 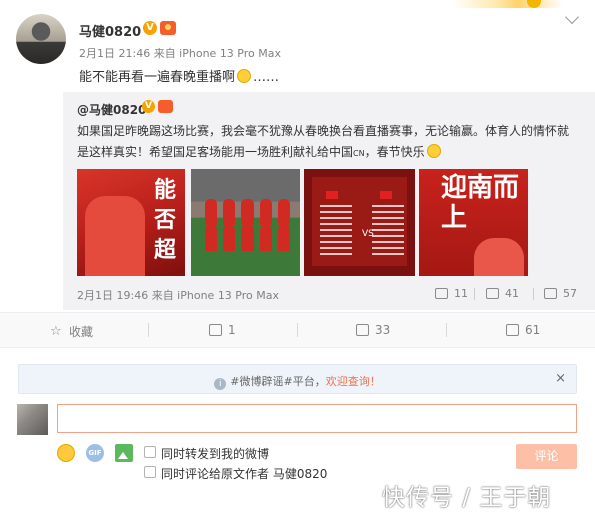 What do you see at coordinates (32, 419) in the screenshot?
I see `current-user-avatar` at bounding box center [32, 419].